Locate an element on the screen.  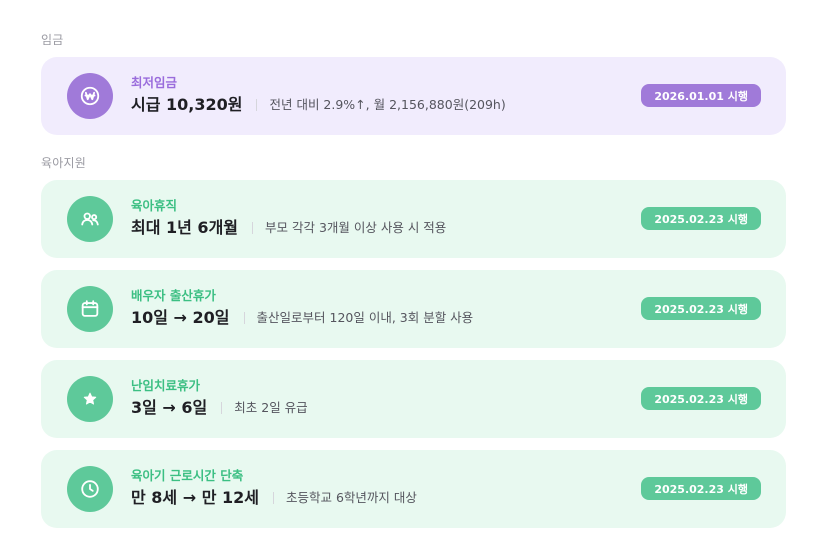
section-title-wage: 임금 is located at coordinates (52, 40).